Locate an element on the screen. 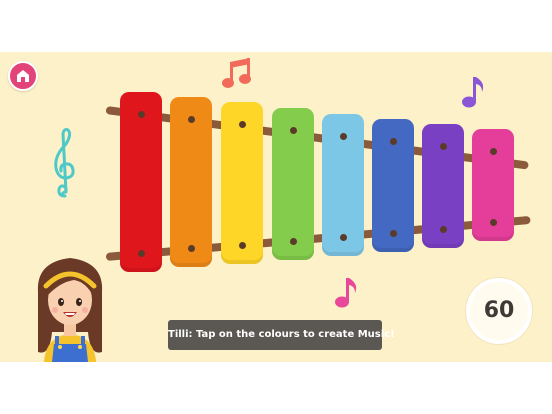 The width and height of the screenshot is (552, 414). home-button is located at coordinates (23, 76).